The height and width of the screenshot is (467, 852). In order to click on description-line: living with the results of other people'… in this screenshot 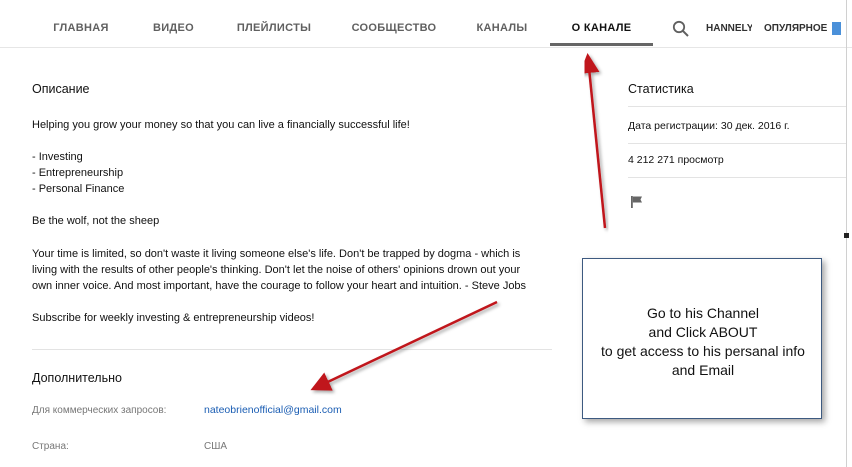, I will do `click(276, 270)`.